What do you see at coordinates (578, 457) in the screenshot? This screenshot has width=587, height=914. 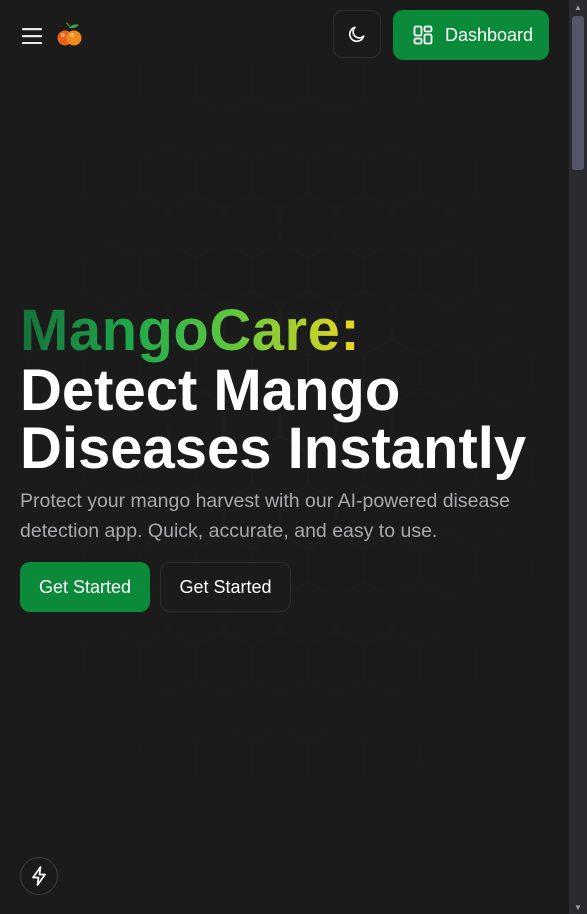 I see `vertical-scrollbar: ▲ ▼` at bounding box center [578, 457].